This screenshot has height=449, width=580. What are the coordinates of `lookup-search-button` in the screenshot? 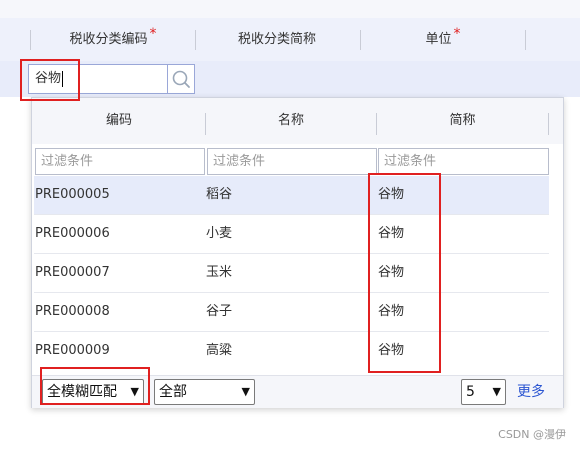 It's located at (181, 79).